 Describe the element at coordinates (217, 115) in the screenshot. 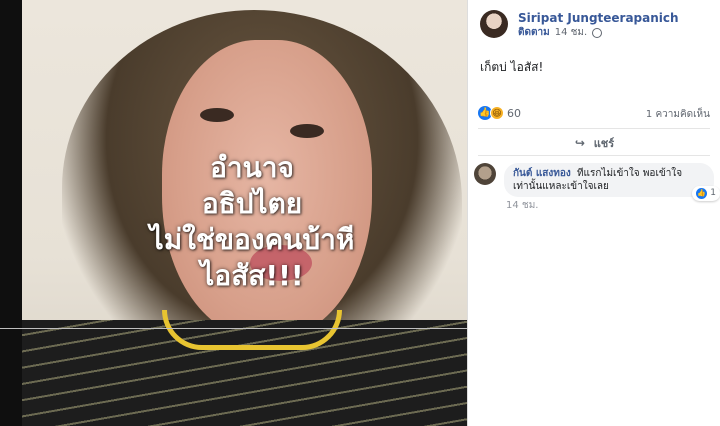

I see `photo-eye-left` at that location.